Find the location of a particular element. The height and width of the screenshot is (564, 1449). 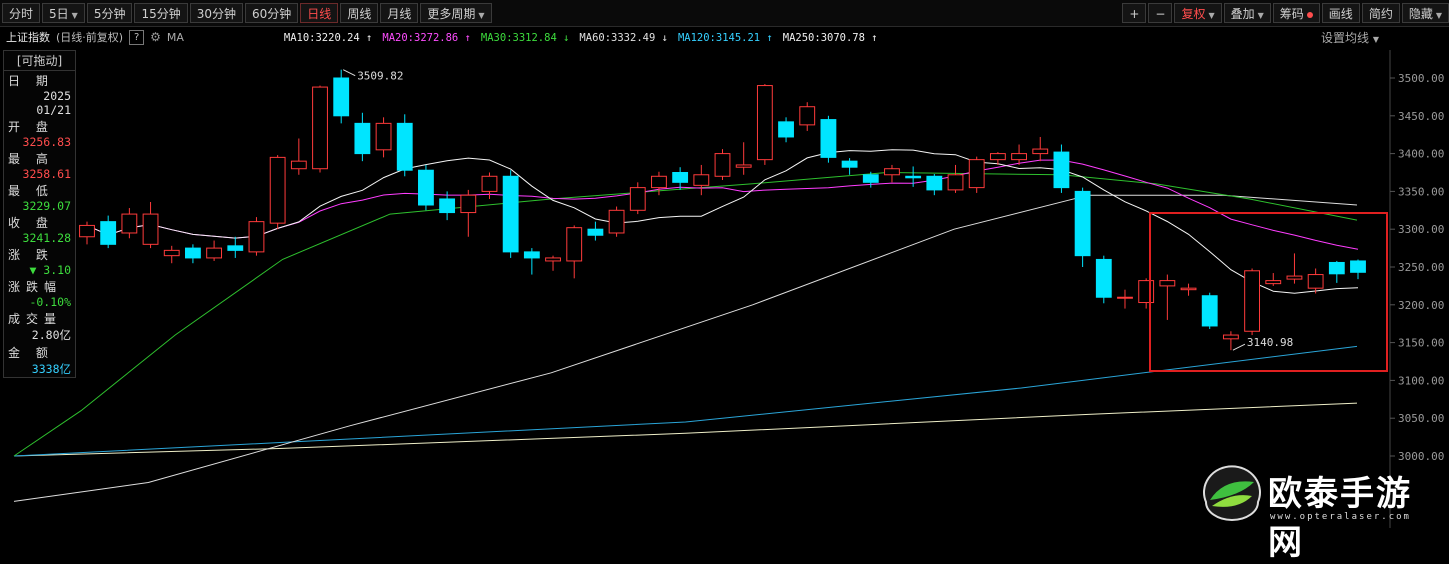

y-tick-label: 3500.00 is located at coordinates (1421, 78).